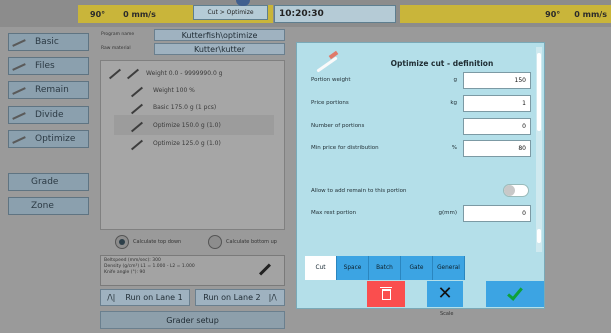 This screenshot has width=611, height=333. What do you see at coordinates (187, 125) in the screenshot?
I see `tree-item-selected: Optimize 150.0 g (1.0)` at bounding box center [187, 125].